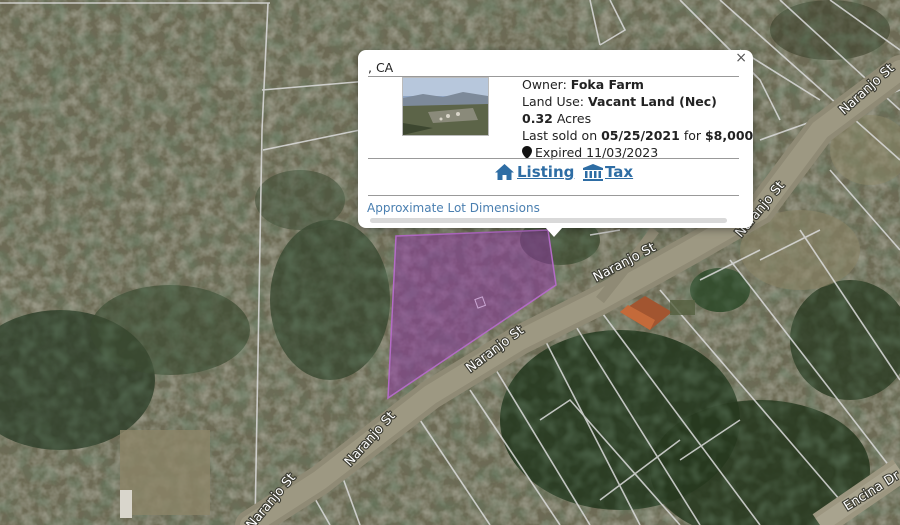 This screenshot has width=900, height=525. Describe the element at coordinates (619, 172) in the screenshot. I see `tax-label: Tax` at that location.